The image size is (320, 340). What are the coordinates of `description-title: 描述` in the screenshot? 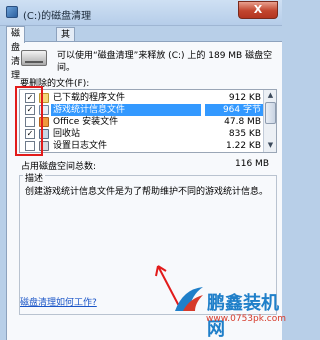 It's located at (34, 177).